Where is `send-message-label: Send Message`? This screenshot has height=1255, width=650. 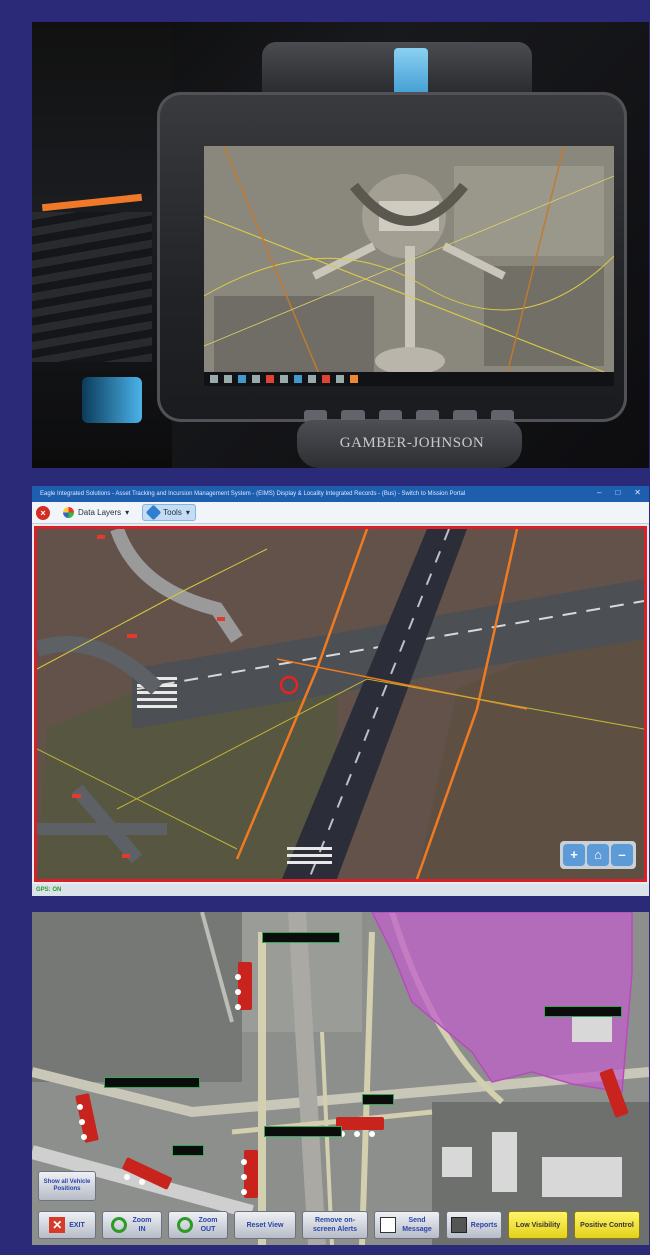 send-message-label: Send Message is located at coordinates (417, 1225).